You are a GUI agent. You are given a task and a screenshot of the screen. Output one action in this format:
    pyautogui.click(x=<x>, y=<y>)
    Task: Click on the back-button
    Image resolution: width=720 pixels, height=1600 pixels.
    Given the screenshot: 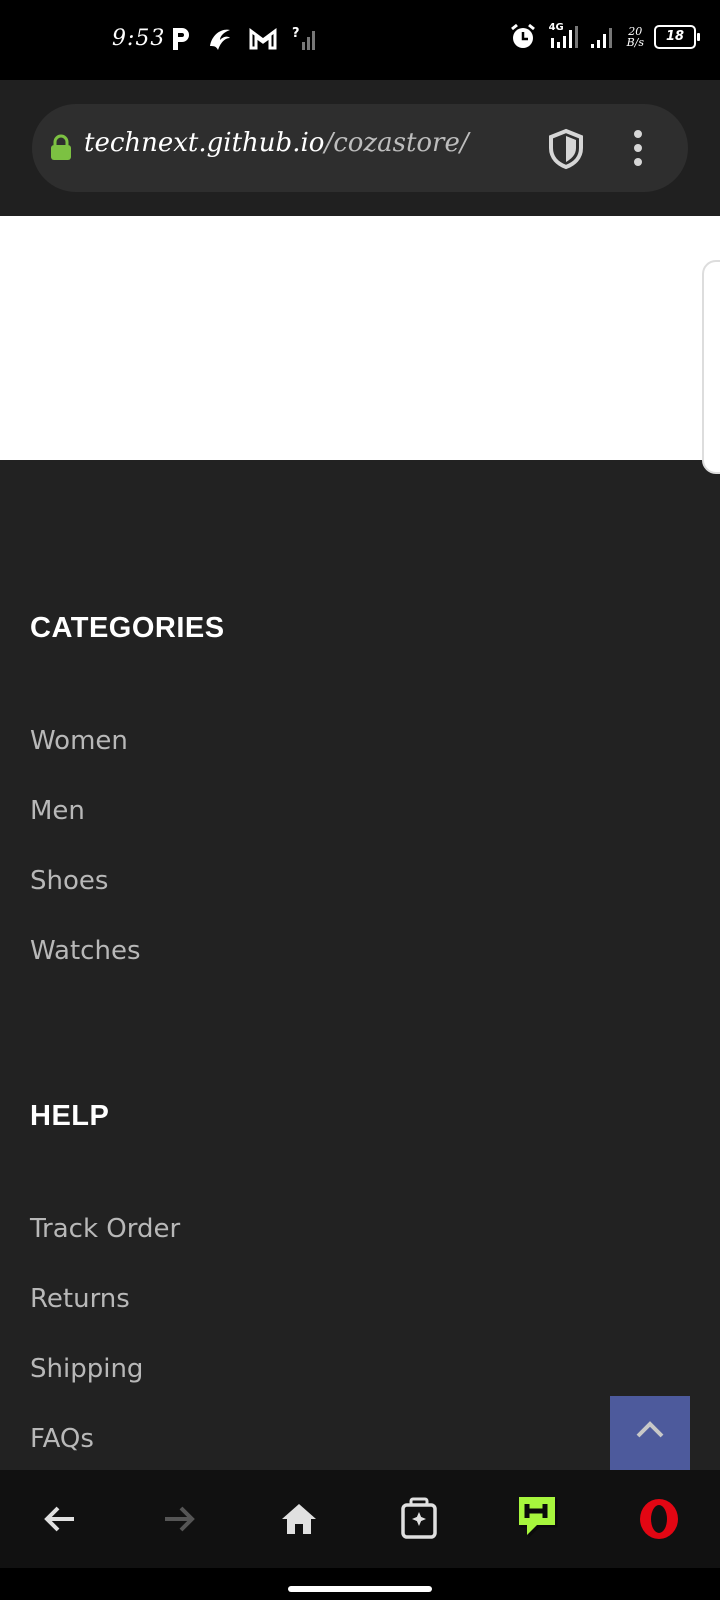 What is the action you would take?
    pyautogui.click(x=60, y=1519)
    